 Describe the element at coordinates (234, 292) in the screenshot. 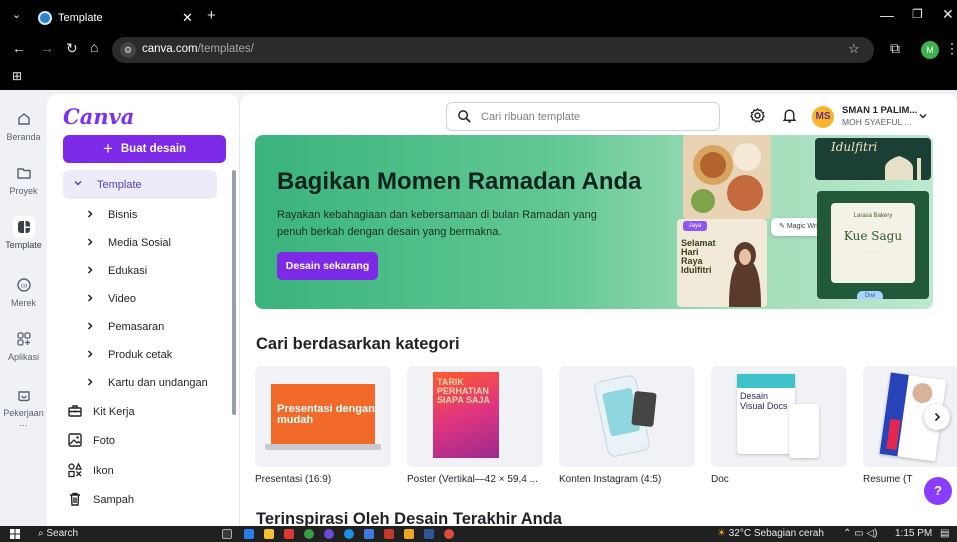

I see `sidebar-scrollbar` at that location.